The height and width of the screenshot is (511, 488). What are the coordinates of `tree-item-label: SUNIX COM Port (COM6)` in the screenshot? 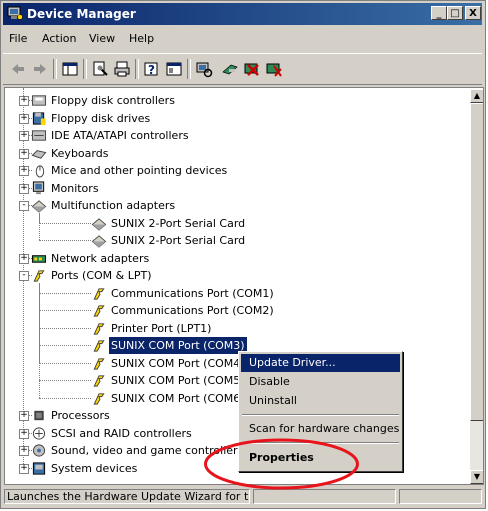 It's located at (178, 398).